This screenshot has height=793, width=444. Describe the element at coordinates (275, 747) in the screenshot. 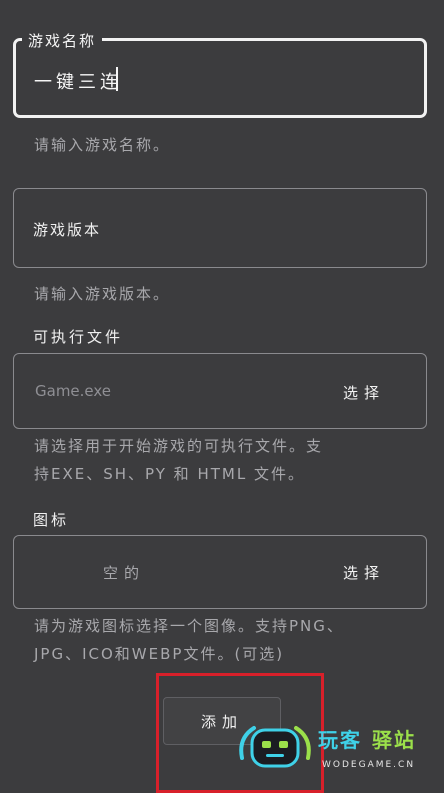

I see `watermark-robot-icon` at that location.